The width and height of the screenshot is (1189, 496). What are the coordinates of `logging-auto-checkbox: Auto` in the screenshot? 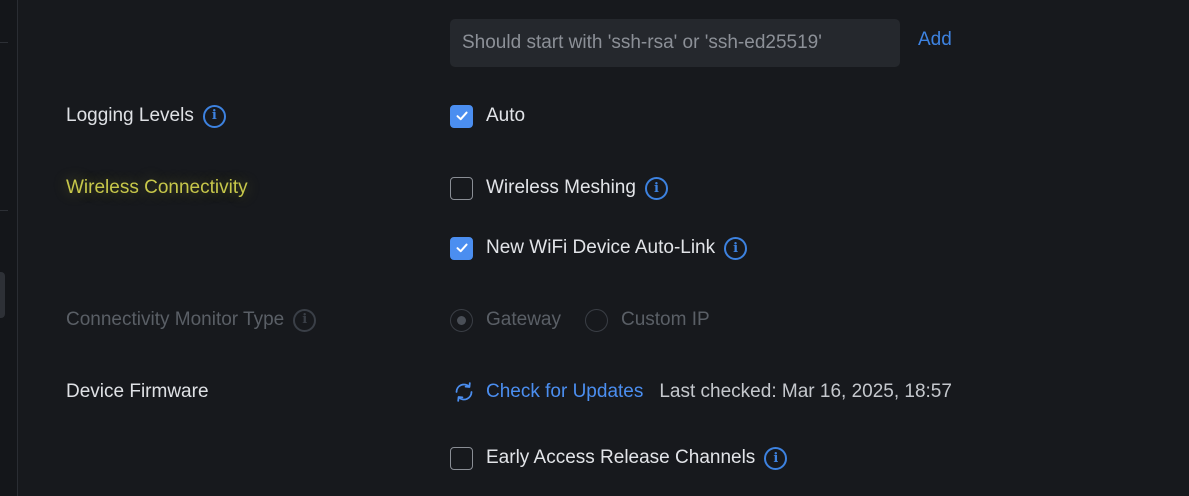 It's located at (487, 116).